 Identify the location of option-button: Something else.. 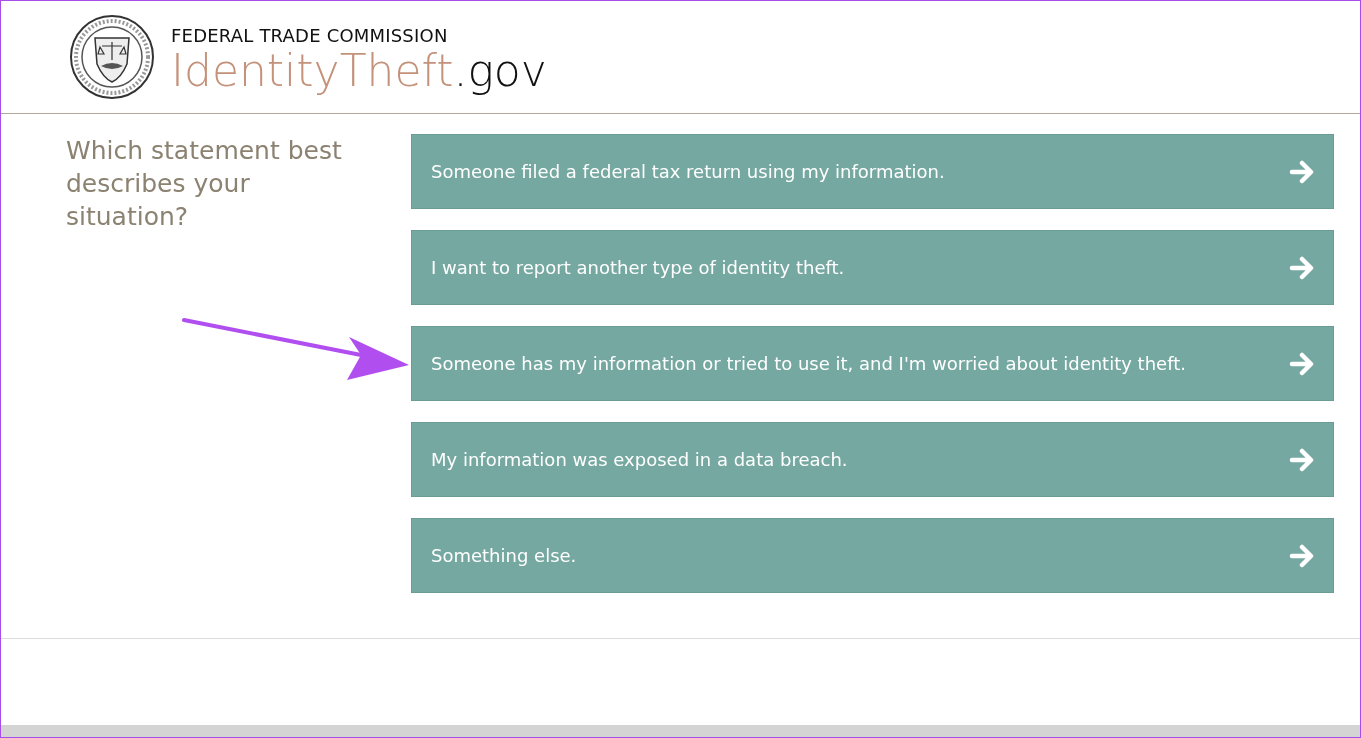
(872, 555).